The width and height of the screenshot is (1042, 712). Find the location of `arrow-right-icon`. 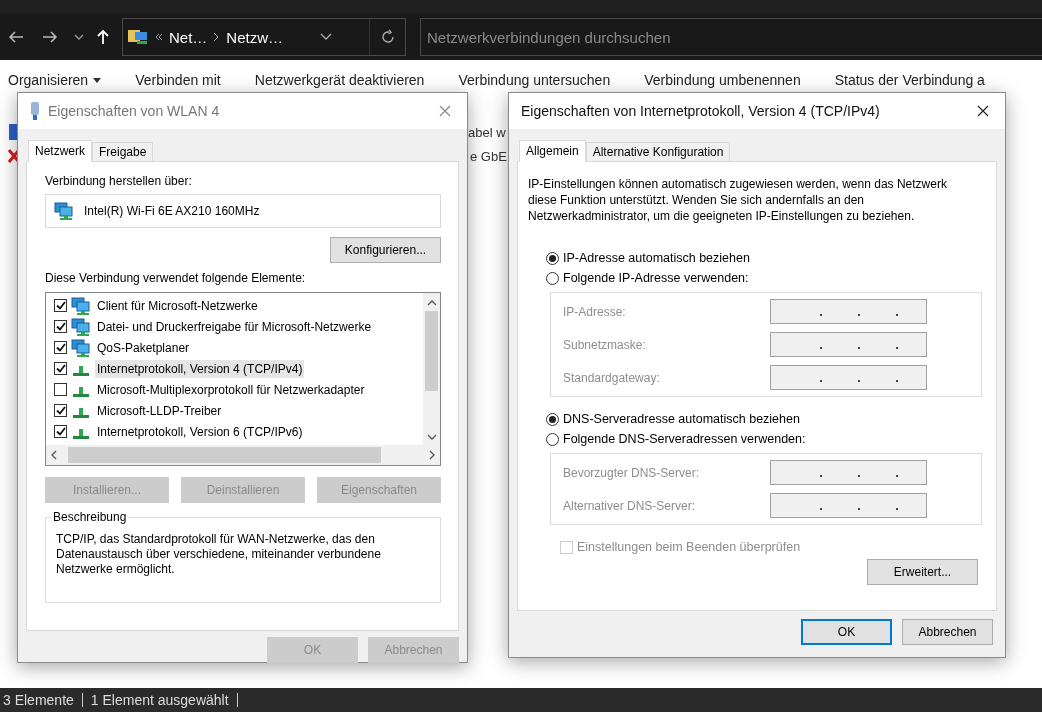

arrow-right-icon is located at coordinates (50, 37).